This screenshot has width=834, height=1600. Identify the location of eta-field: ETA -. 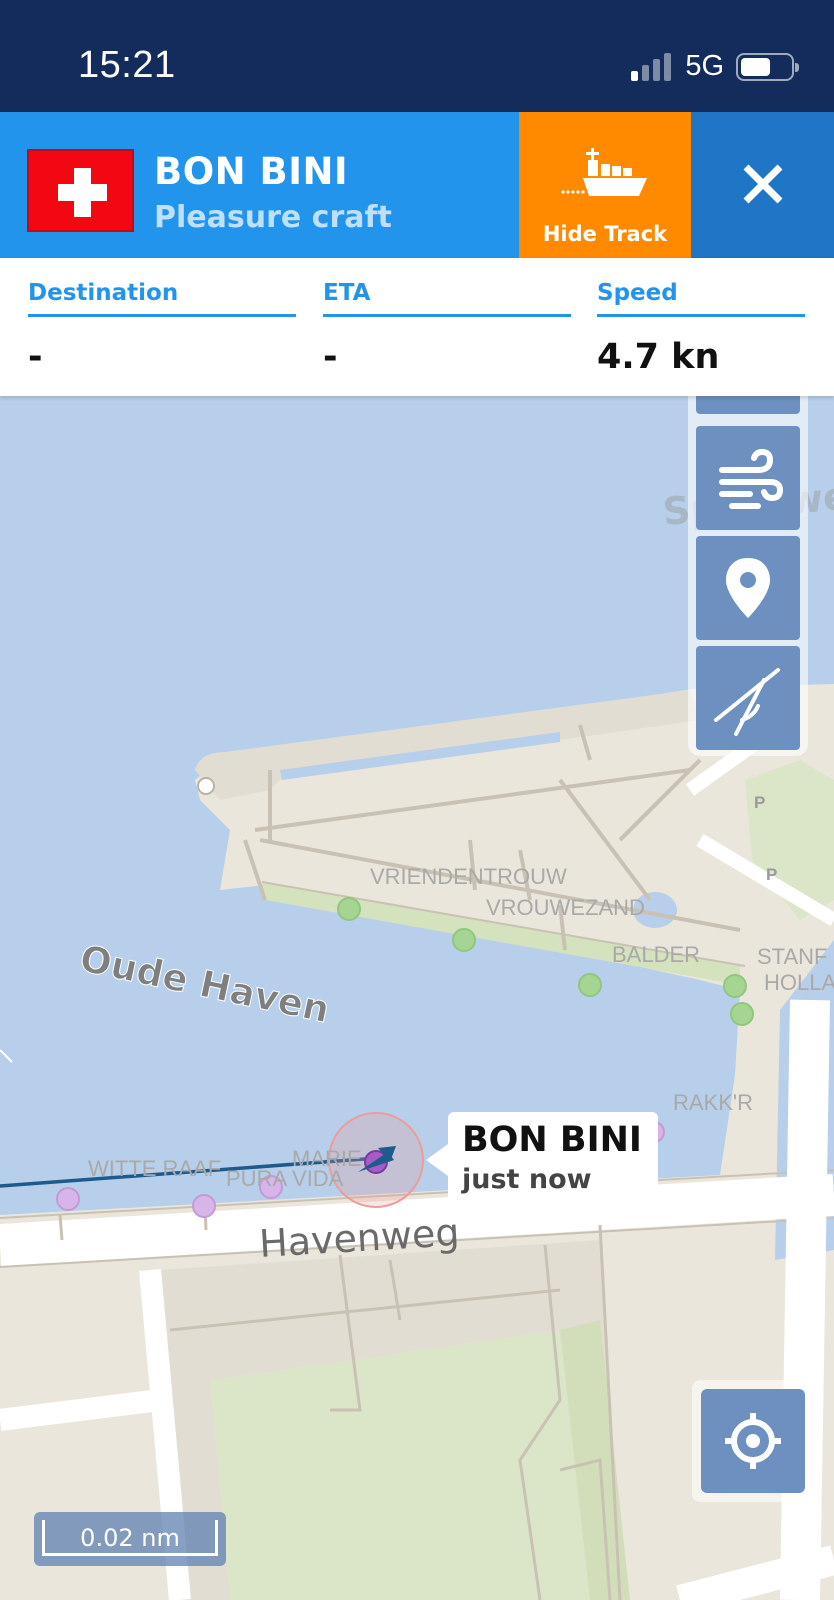
(447, 328).